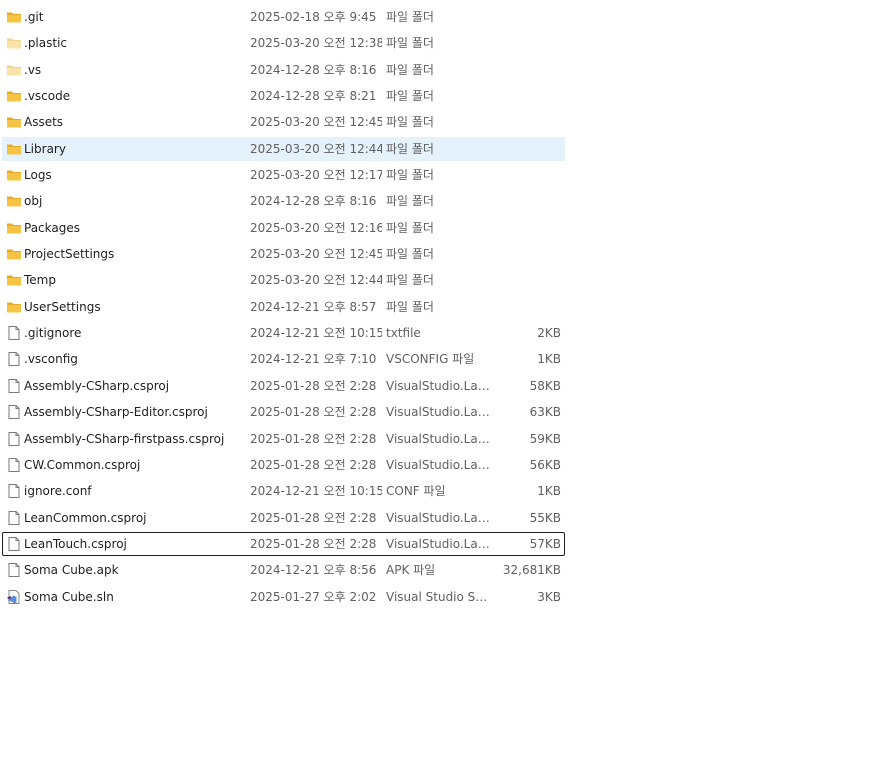  Describe the element at coordinates (69, 596) in the screenshot. I see `file-name: Soma Cube.sln` at that location.